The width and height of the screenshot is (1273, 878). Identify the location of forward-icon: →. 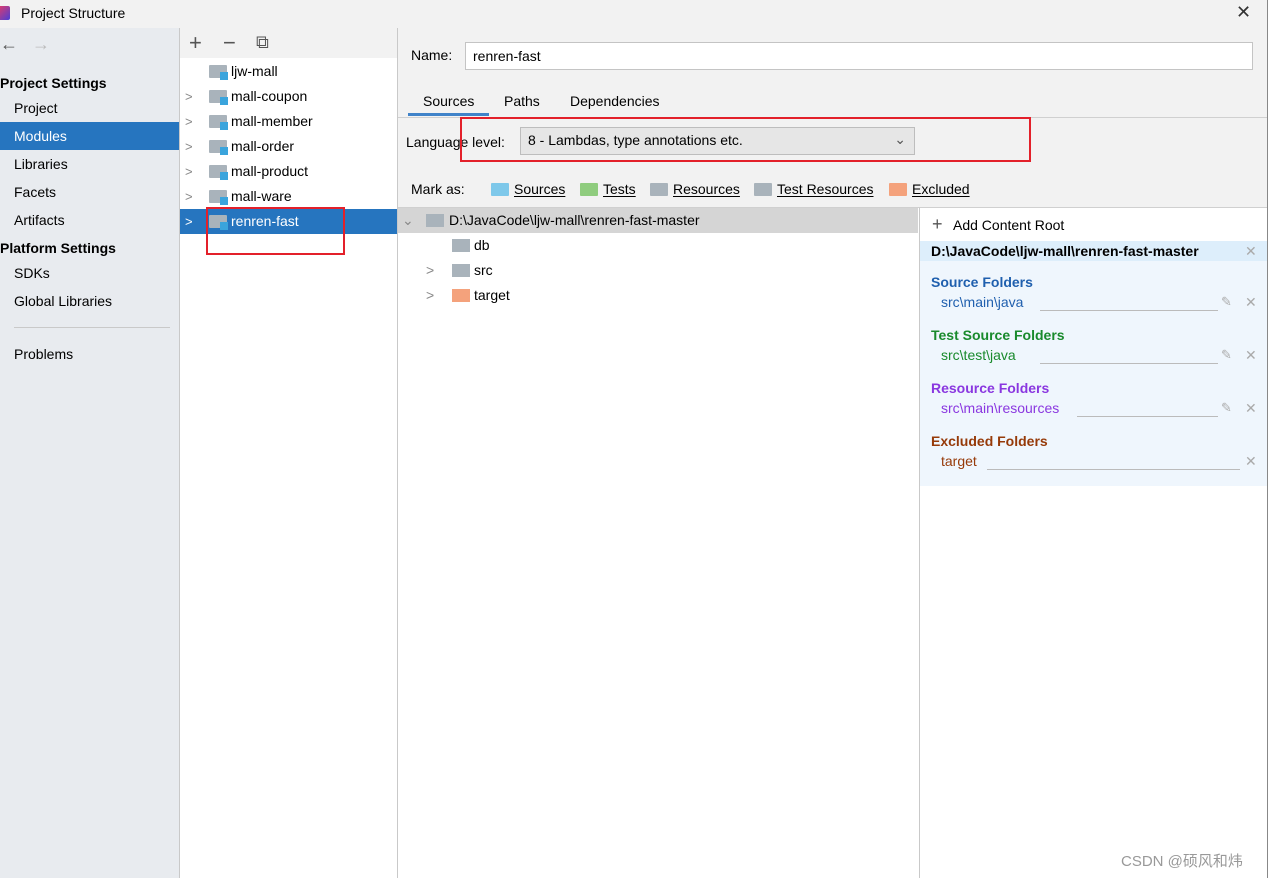
(41, 44).